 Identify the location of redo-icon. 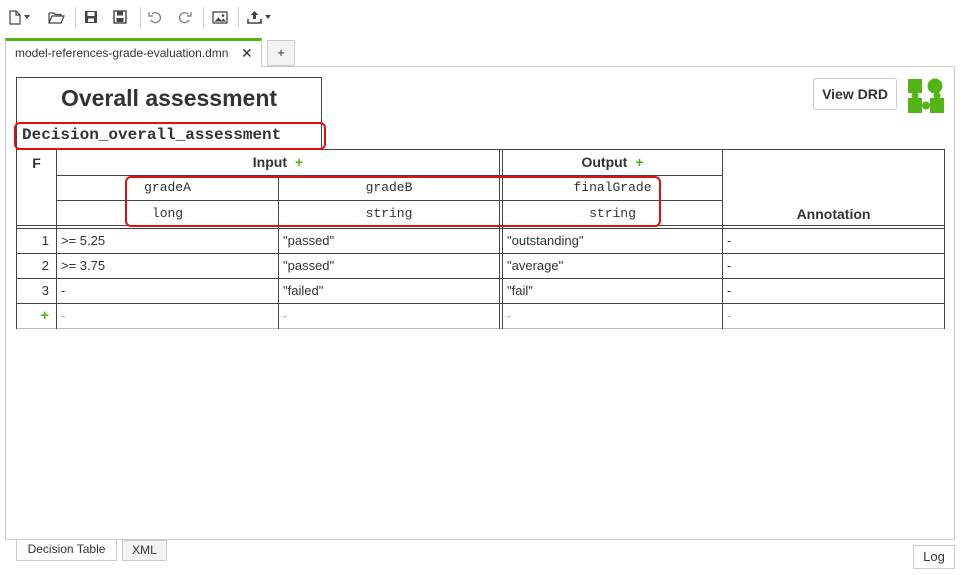
(185, 17).